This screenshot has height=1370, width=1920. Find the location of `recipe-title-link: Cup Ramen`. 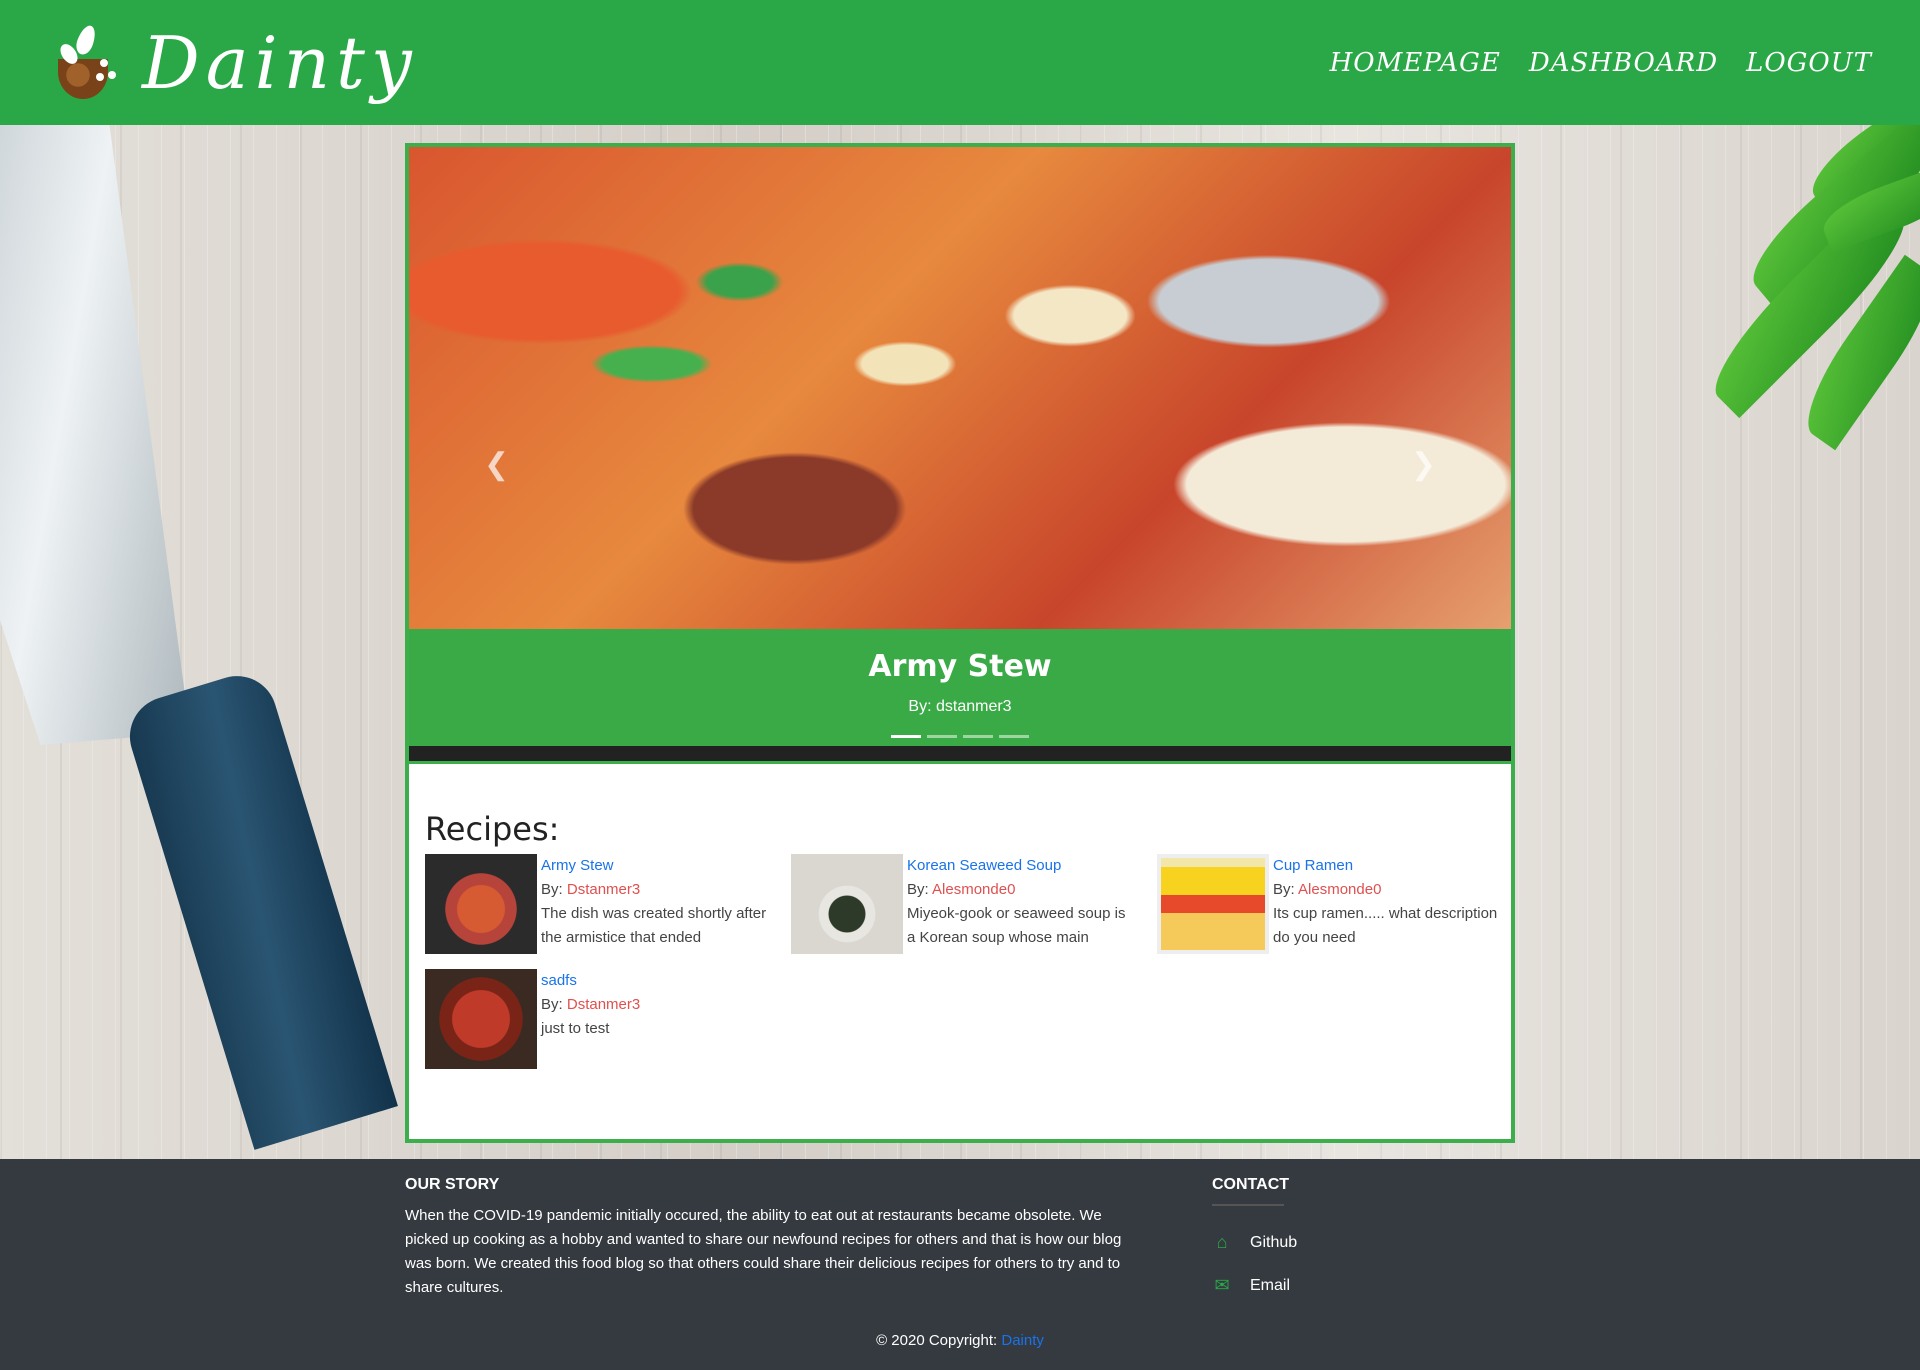

recipe-title-link: Cup Ramen is located at coordinates (1388, 866).